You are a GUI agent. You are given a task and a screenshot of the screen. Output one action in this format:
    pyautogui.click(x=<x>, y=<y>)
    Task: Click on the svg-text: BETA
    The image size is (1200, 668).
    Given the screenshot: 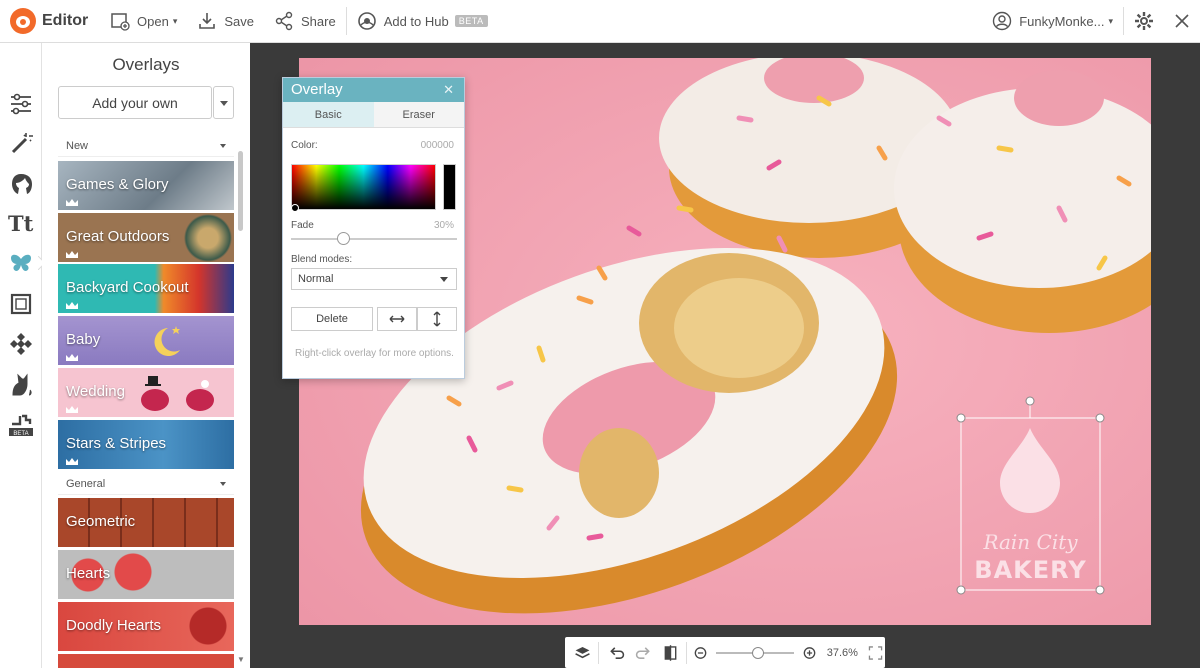 What is the action you would take?
    pyautogui.click(x=20, y=434)
    